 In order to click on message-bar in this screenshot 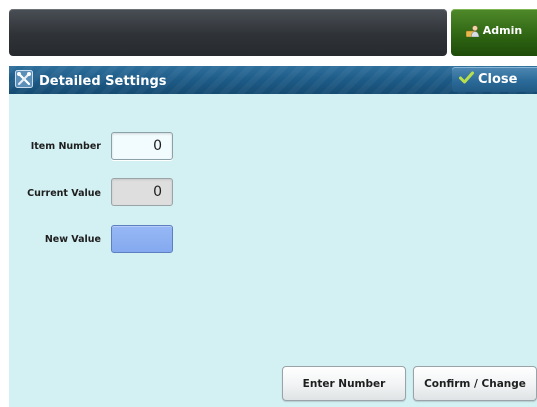, I will do `click(228, 32)`.